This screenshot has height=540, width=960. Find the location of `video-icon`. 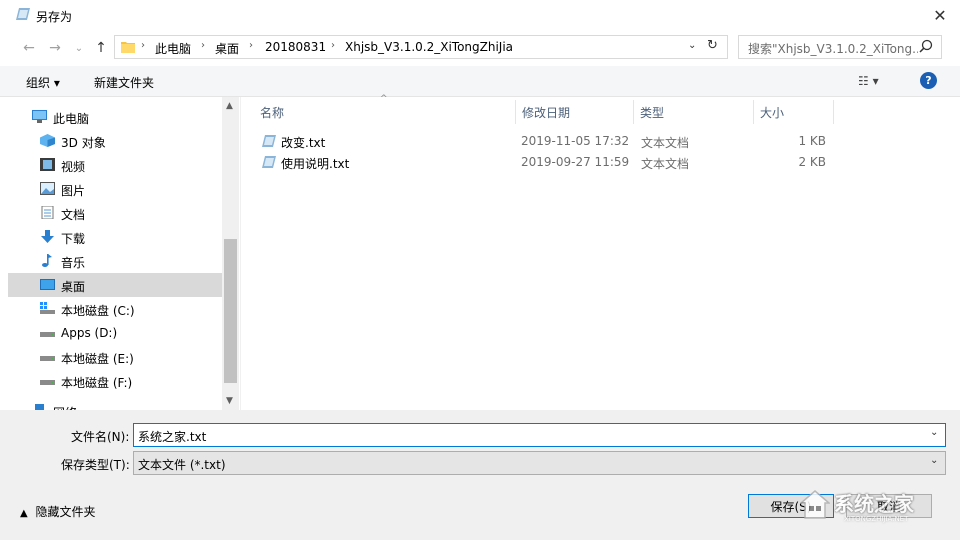

video-icon is located at coordinates (47, 164).